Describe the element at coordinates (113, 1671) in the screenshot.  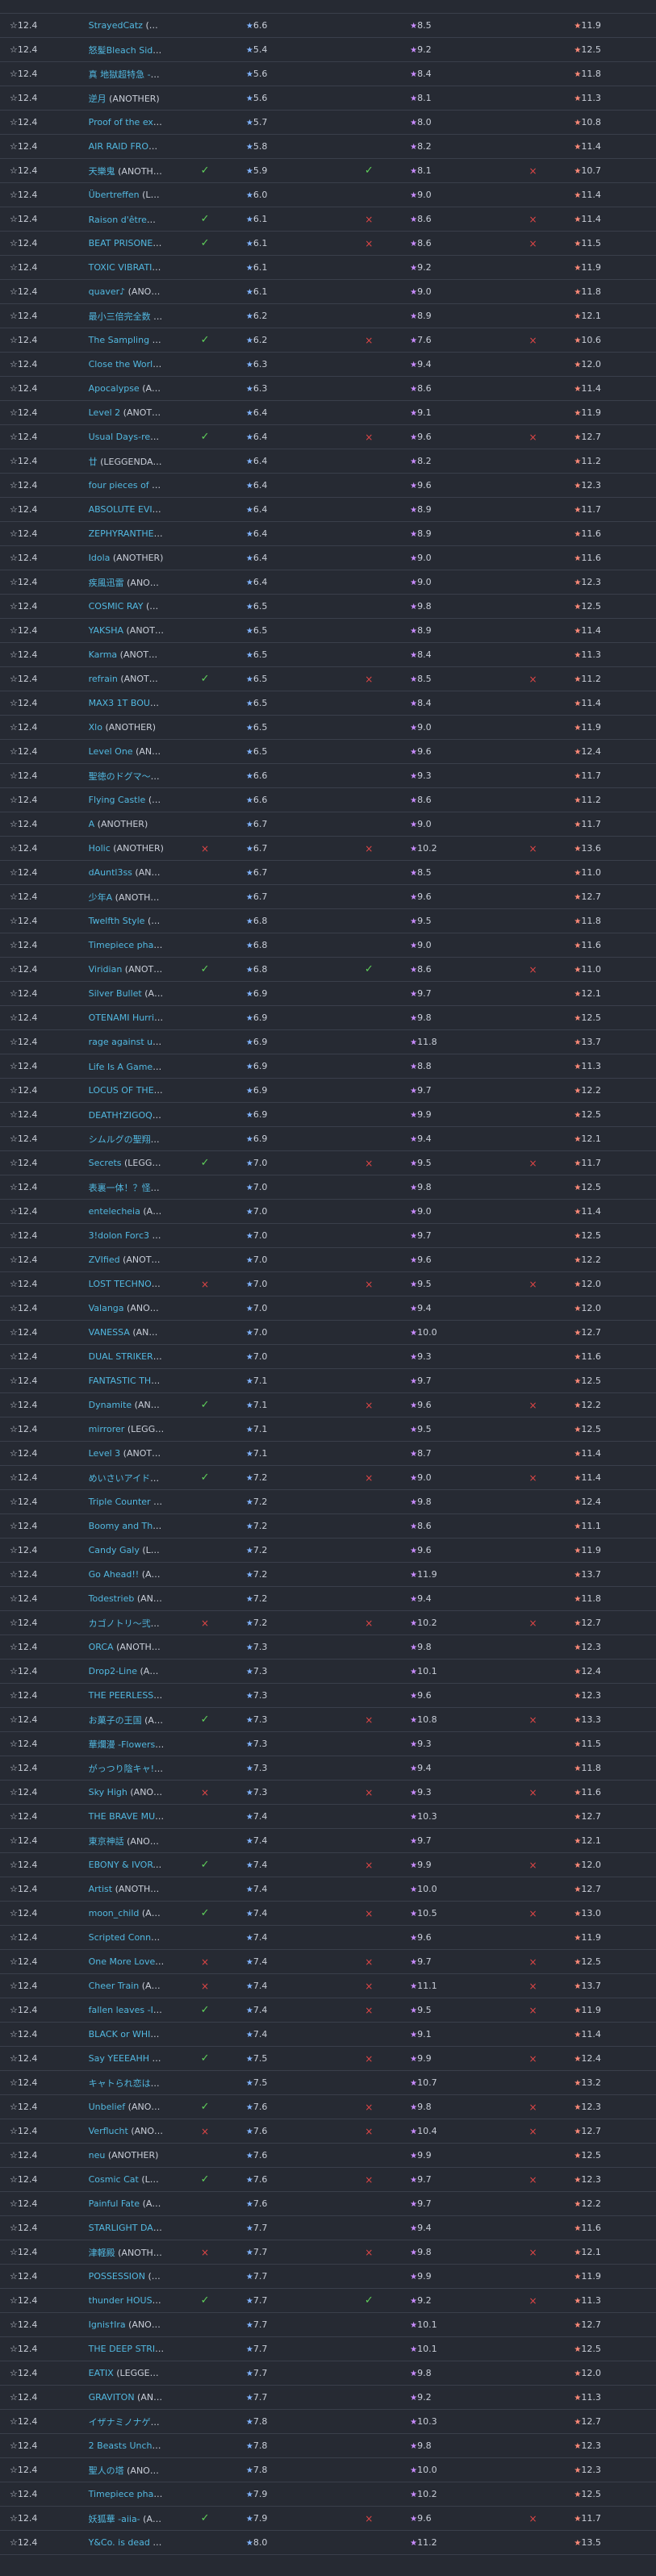
I see `song-title-link: Drop2-Line` at that location.